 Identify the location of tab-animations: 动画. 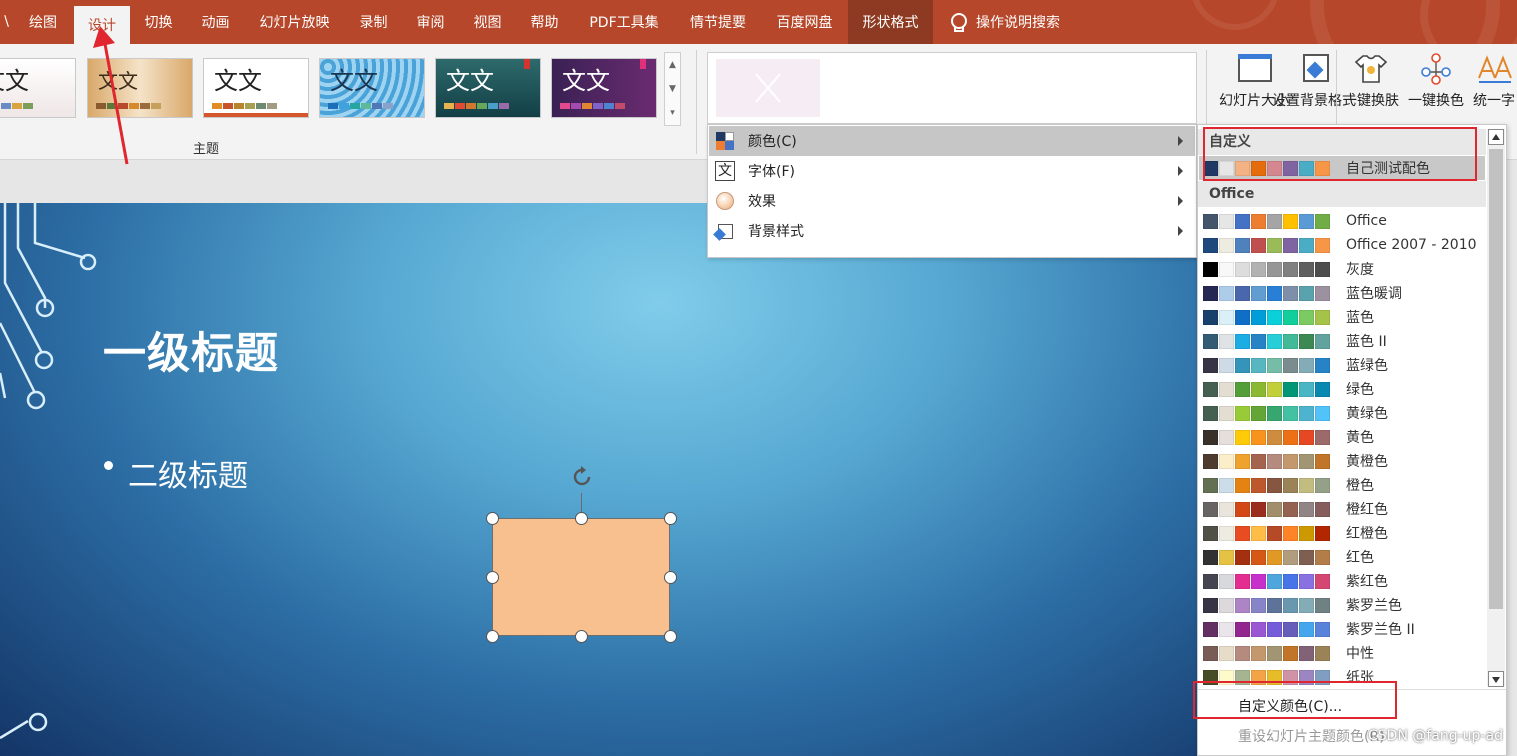
(215, 22).